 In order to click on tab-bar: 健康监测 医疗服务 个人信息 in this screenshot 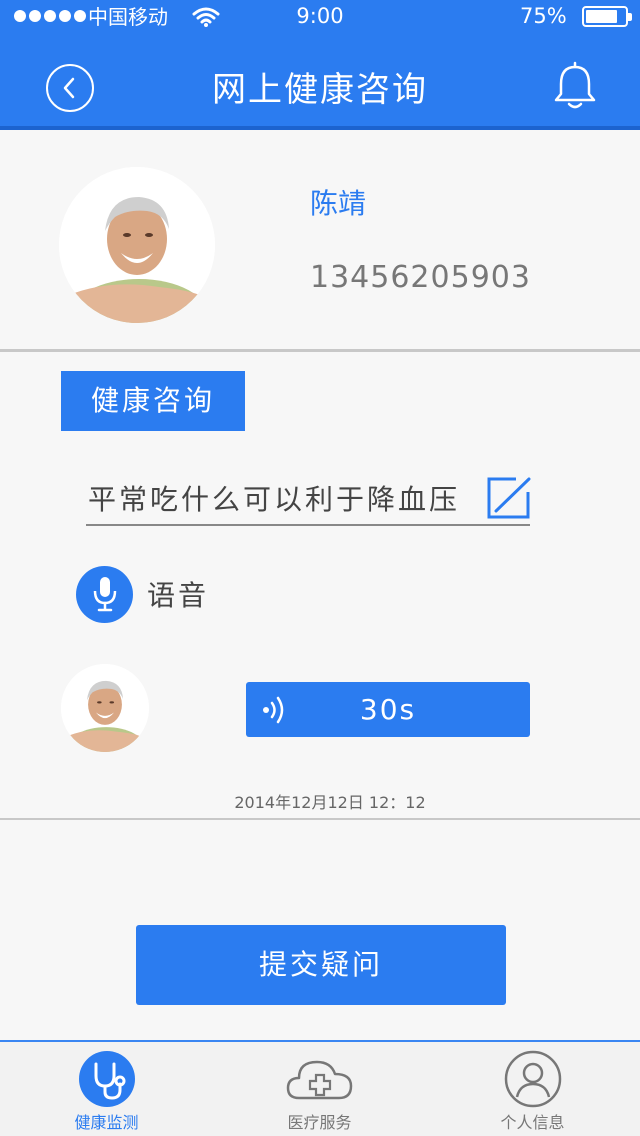, I will do `click(320, 1088)`.